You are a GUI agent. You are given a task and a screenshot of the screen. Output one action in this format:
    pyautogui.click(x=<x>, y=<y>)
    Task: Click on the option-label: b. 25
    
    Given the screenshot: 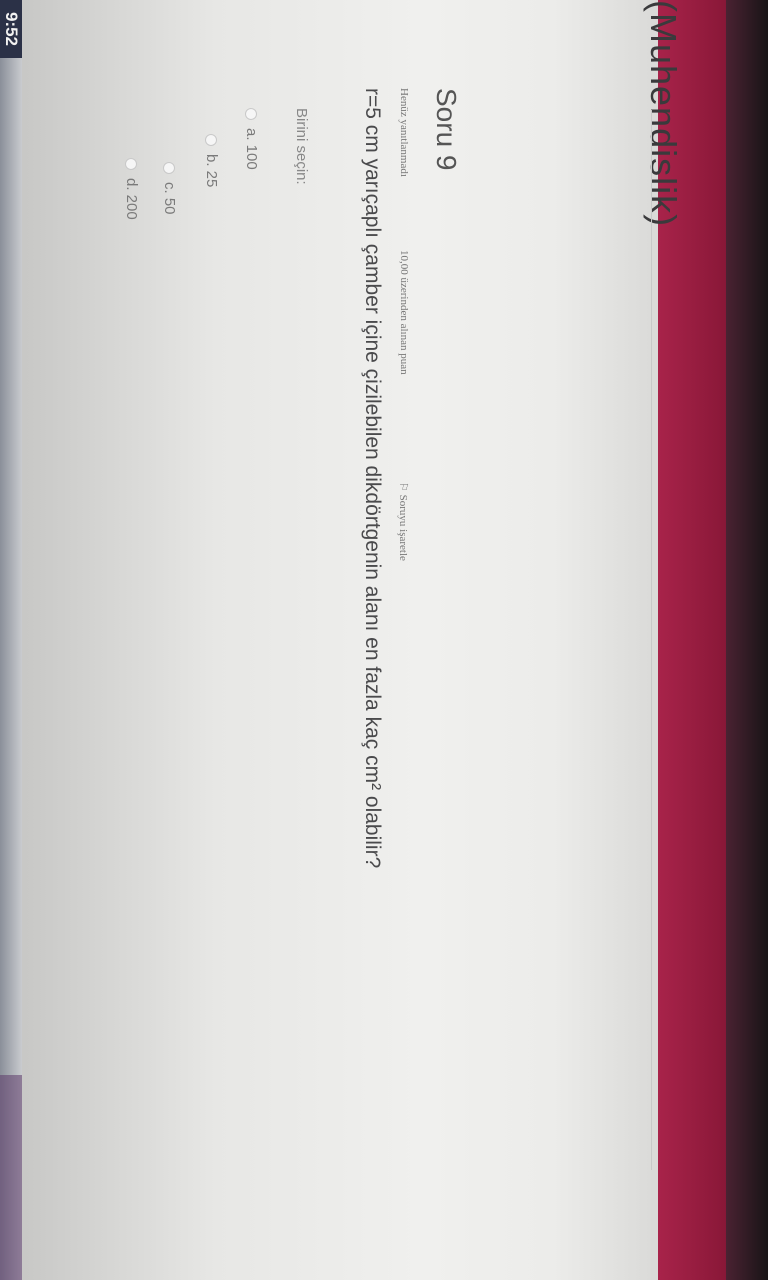 What is the action you would take?
    pyautogui.click(x=211, y=171)
    